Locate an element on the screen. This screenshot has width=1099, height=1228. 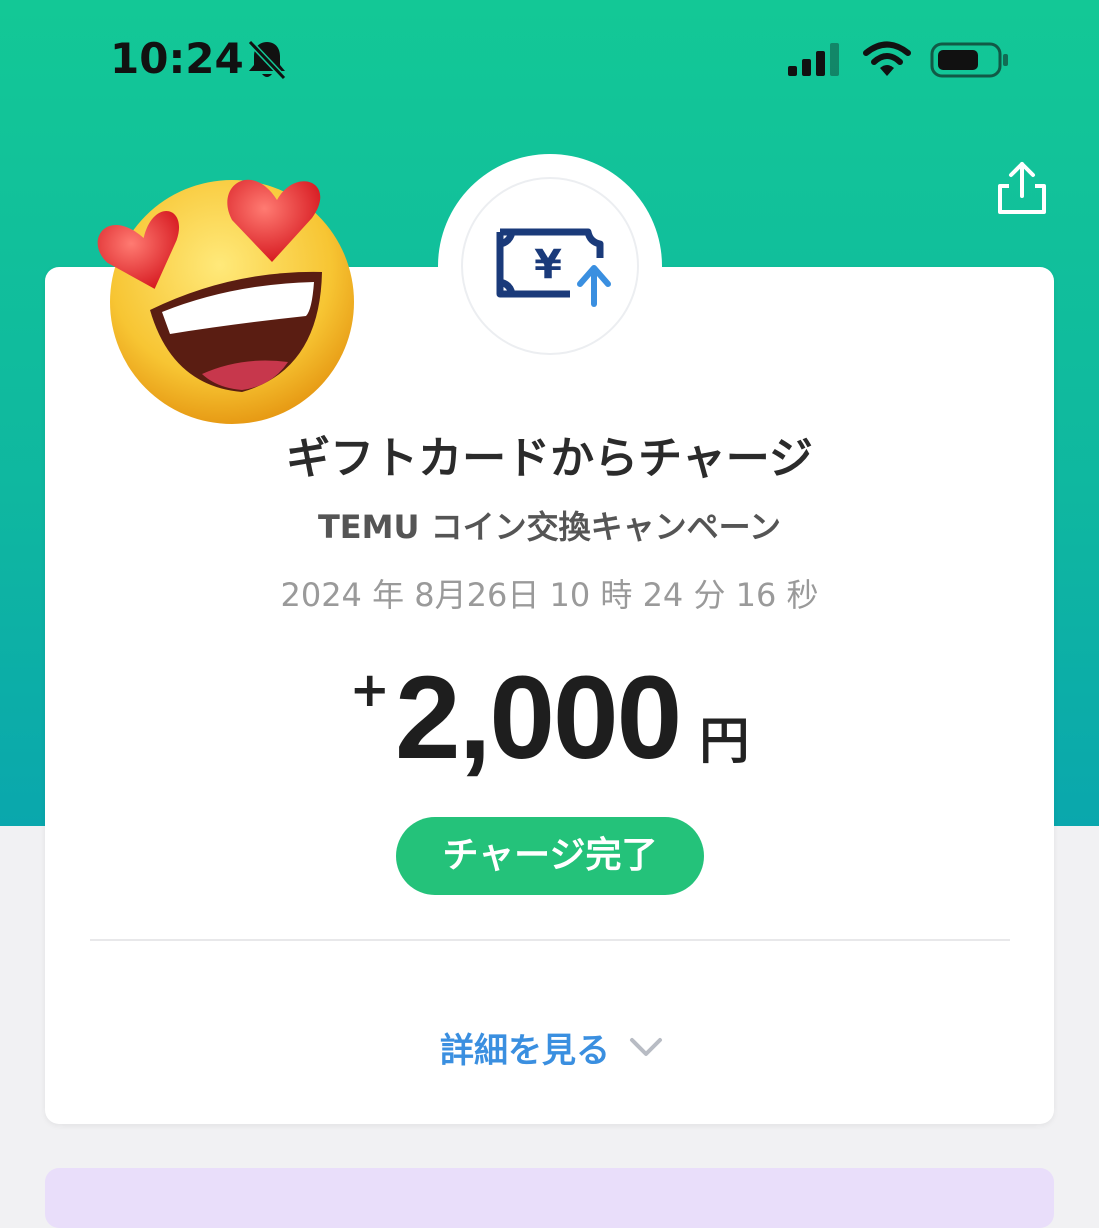
transaction-title: ギフトカードからチャージ is located at coordinates (549, 458).